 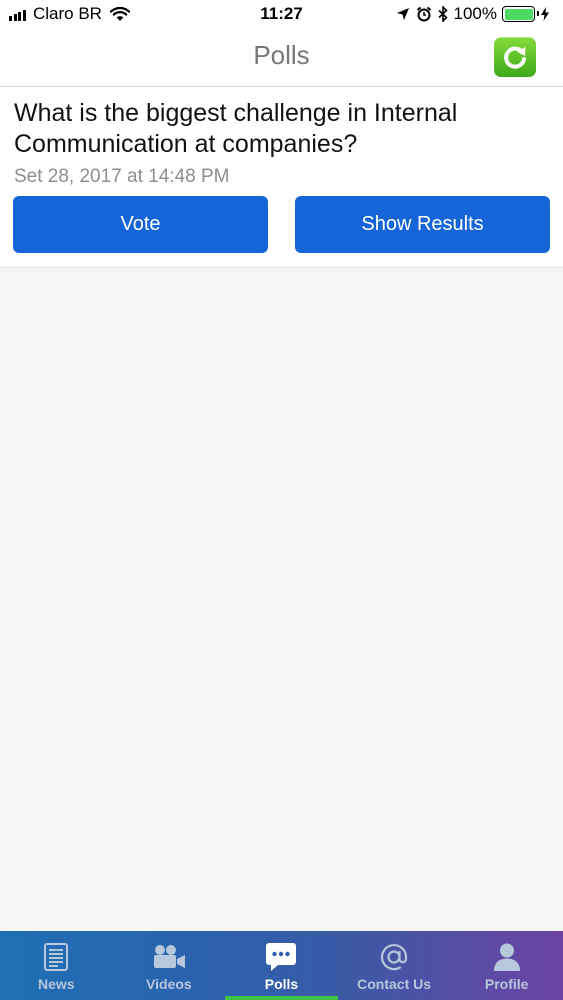 What do you see at coordinates (140, 224) in the screenshot?
I see `vote-button: Vote` at bounding box center [140, 224].